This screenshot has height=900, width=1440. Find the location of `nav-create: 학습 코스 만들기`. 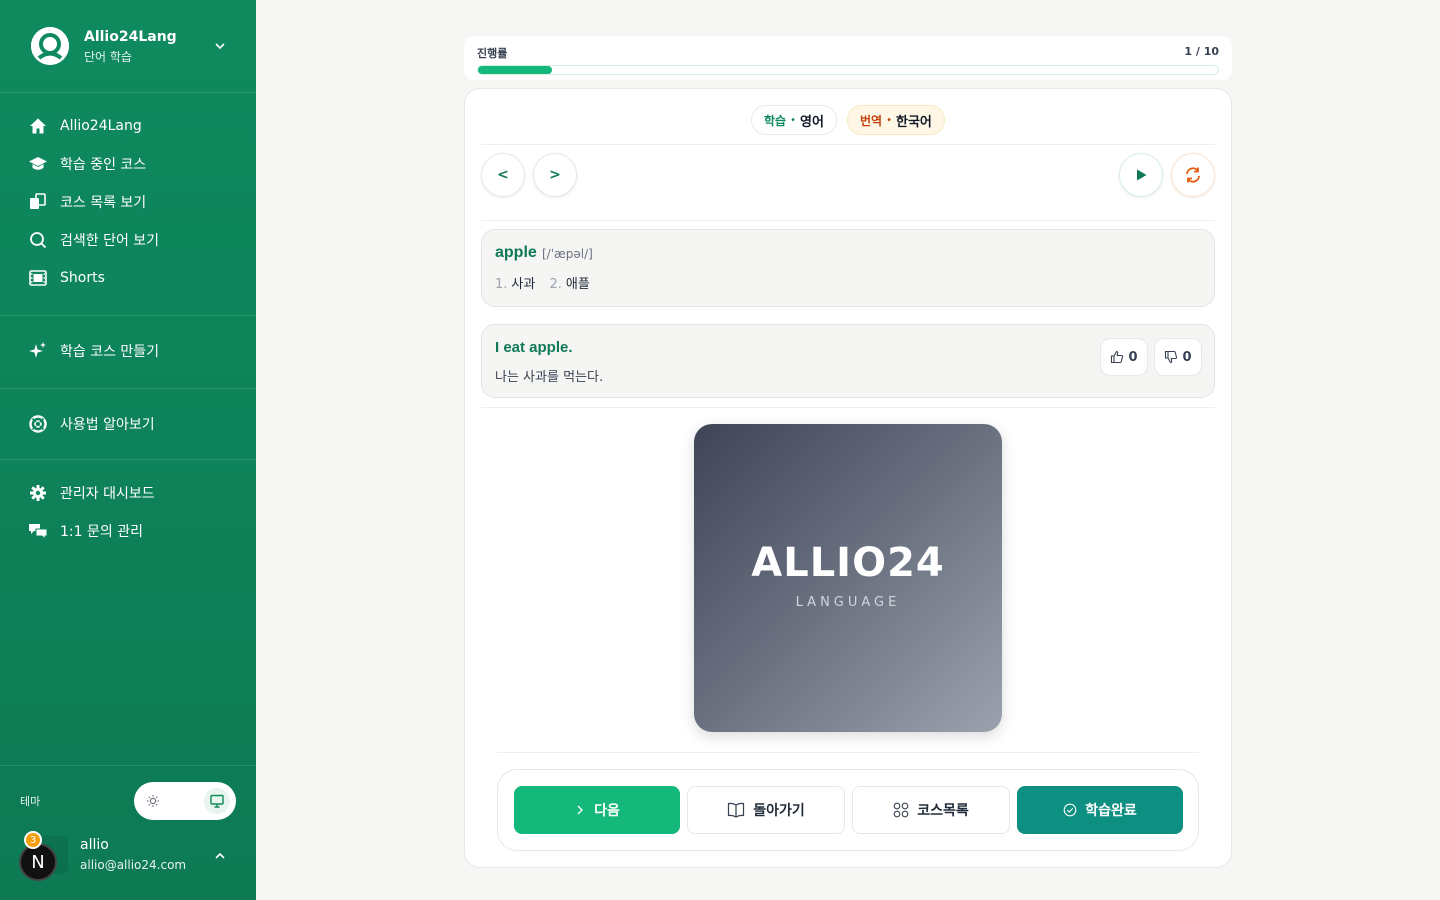

nav-create: 학습 코스 만들기 is located at coordinates (128, 352).